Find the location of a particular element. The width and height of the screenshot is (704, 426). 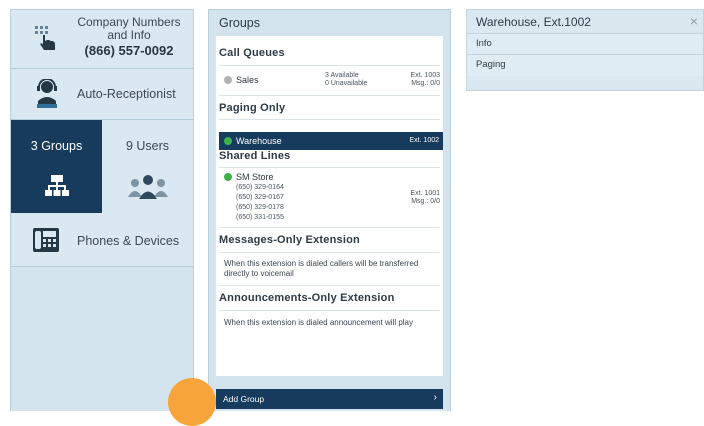

sales-unavailable: 0 Unavailable is located at coordinates (346, 83).